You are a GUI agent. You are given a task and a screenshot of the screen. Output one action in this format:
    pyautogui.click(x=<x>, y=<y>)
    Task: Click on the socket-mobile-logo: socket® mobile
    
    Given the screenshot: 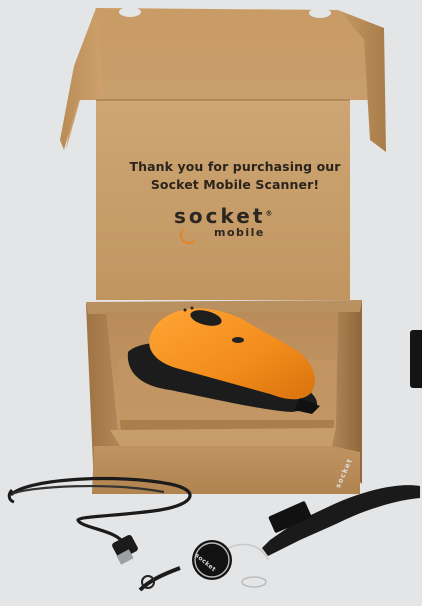 What is the action you would take?
    pyautogui.click(x=225, y=224)
    